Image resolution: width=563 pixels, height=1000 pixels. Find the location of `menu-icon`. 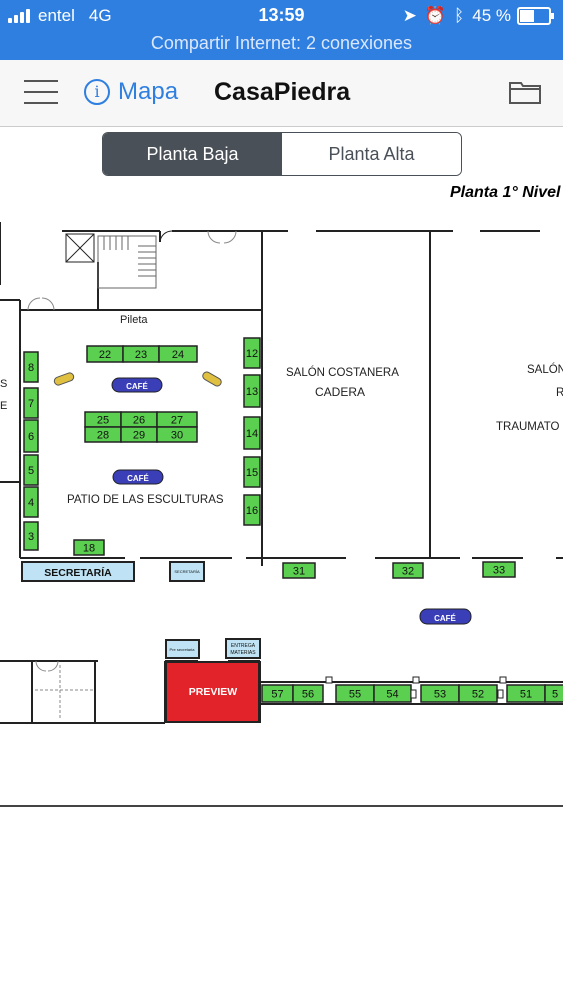

menu-icon is located at coordinates (41, 92).